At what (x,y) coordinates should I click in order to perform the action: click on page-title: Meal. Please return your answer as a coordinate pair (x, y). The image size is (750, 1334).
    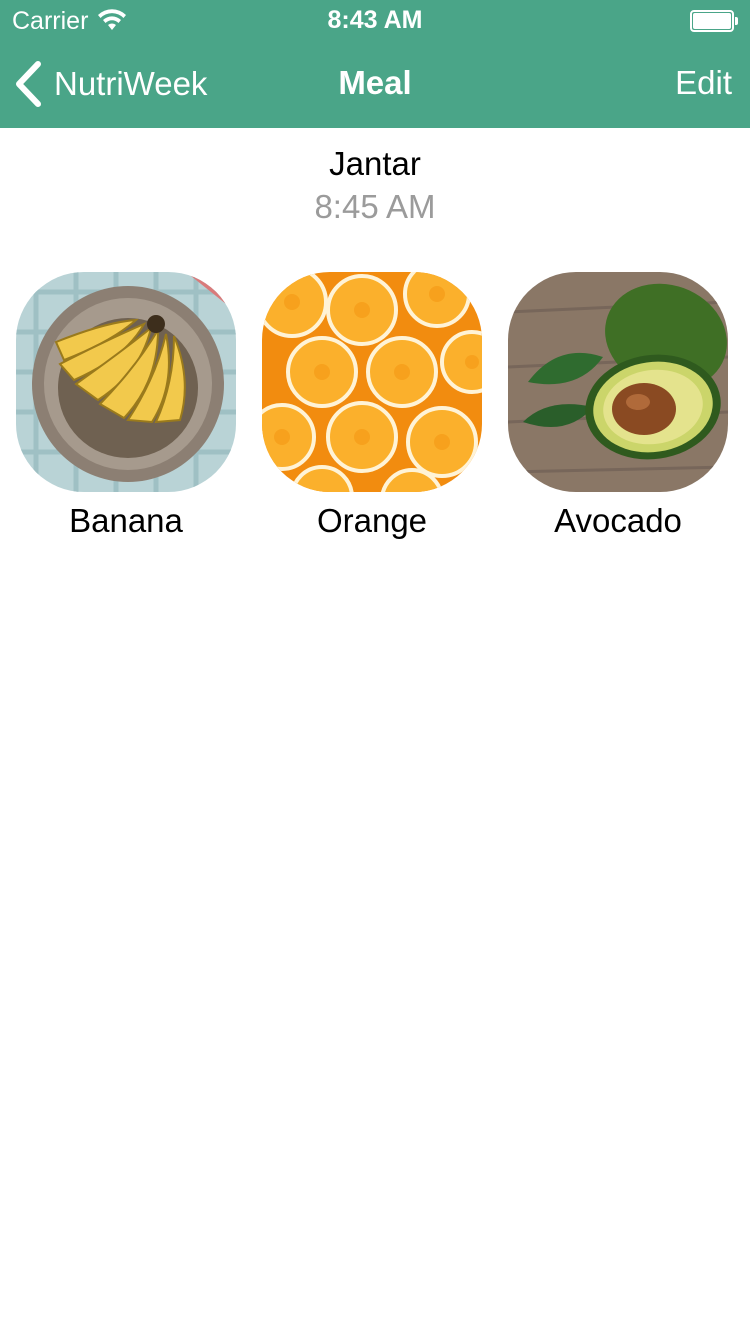
    Looking at the image, I should click on (375, 82).